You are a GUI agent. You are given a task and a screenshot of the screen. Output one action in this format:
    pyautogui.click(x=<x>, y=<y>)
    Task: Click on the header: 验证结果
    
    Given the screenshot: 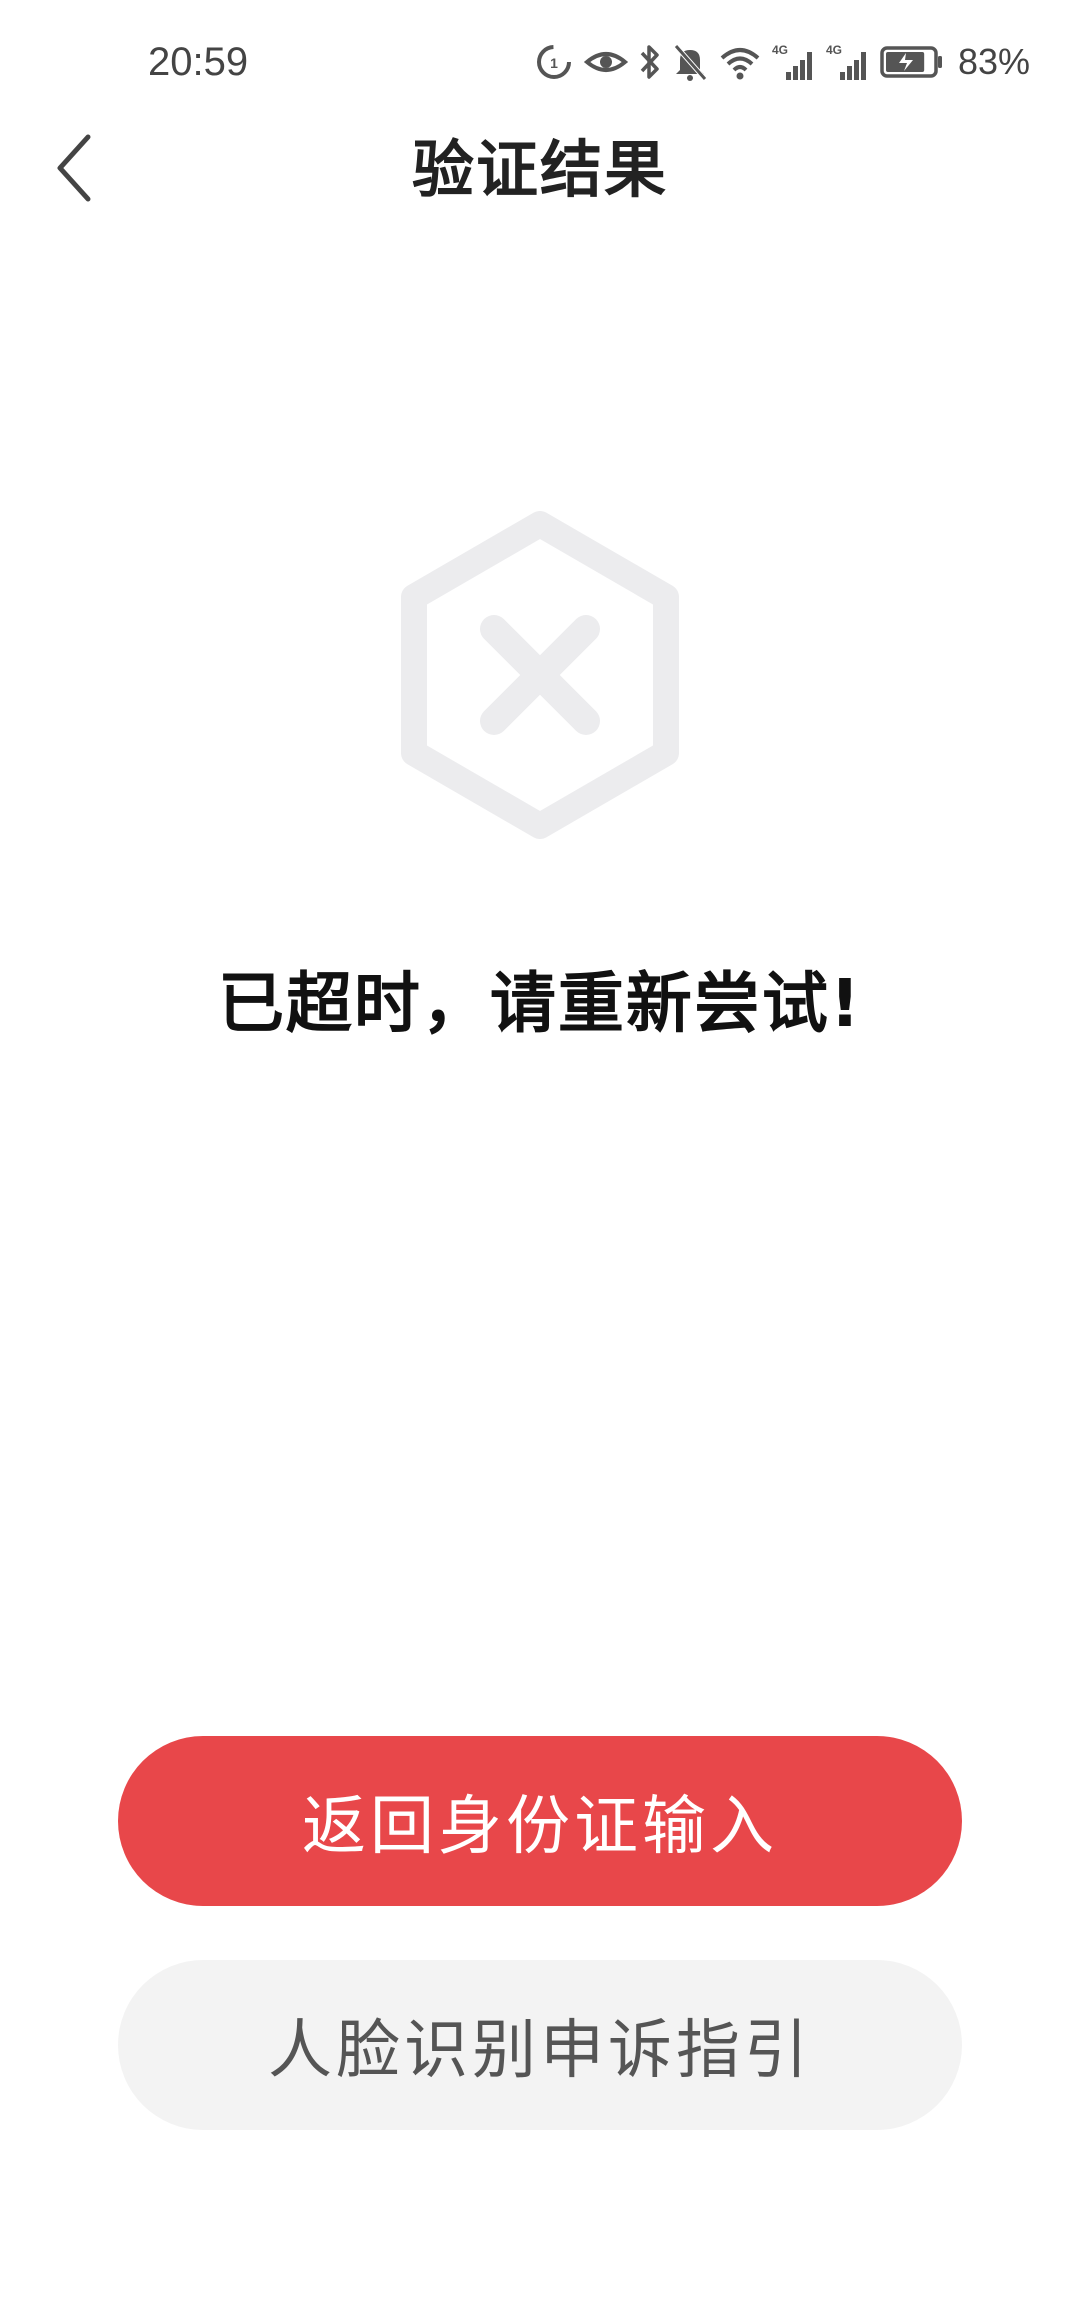 What is the action you would take?
    pyautogui.click(x=540, y=170)
    